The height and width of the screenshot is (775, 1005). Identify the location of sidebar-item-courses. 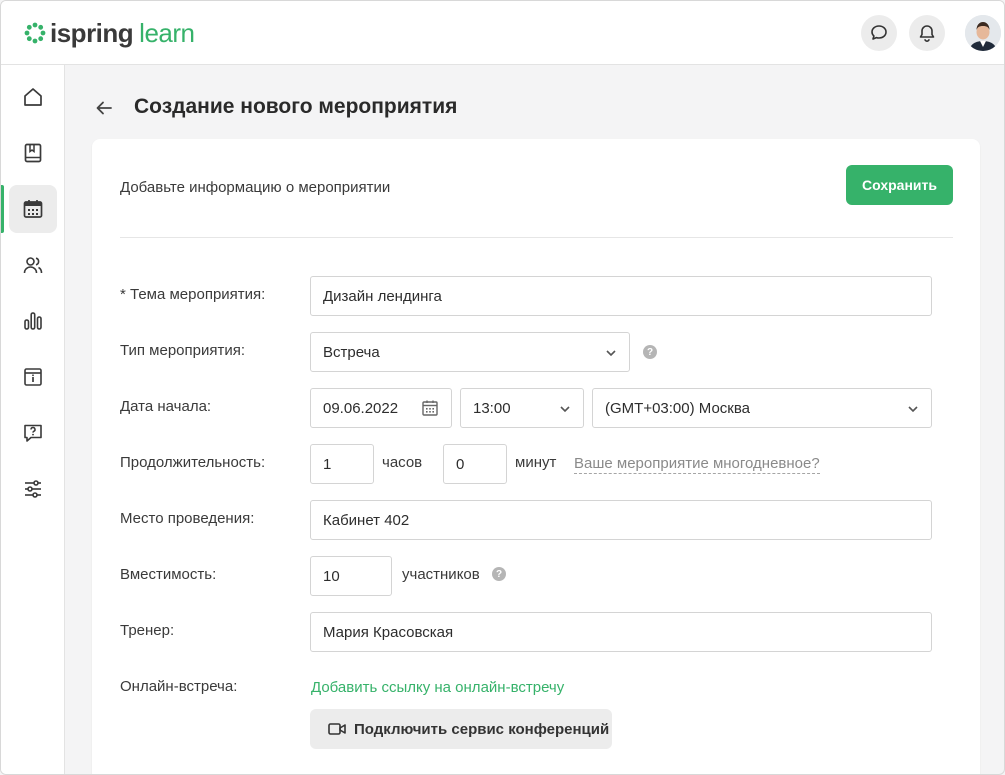
(33, 153).